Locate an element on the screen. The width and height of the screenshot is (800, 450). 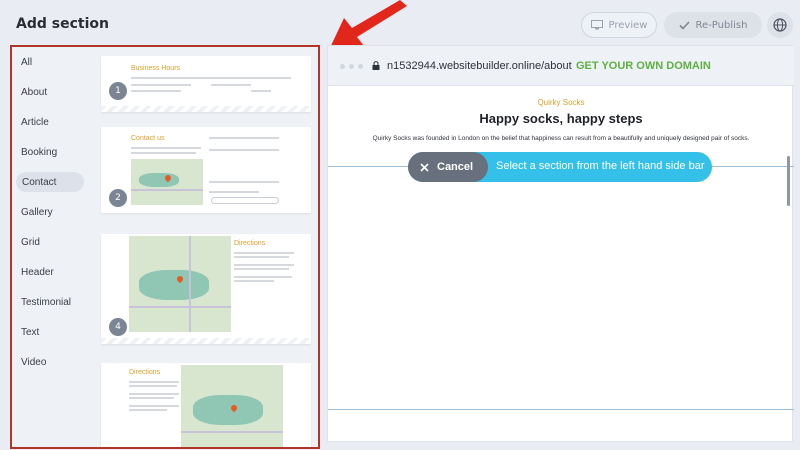
globe-icon is located at coordinates (780, 25).